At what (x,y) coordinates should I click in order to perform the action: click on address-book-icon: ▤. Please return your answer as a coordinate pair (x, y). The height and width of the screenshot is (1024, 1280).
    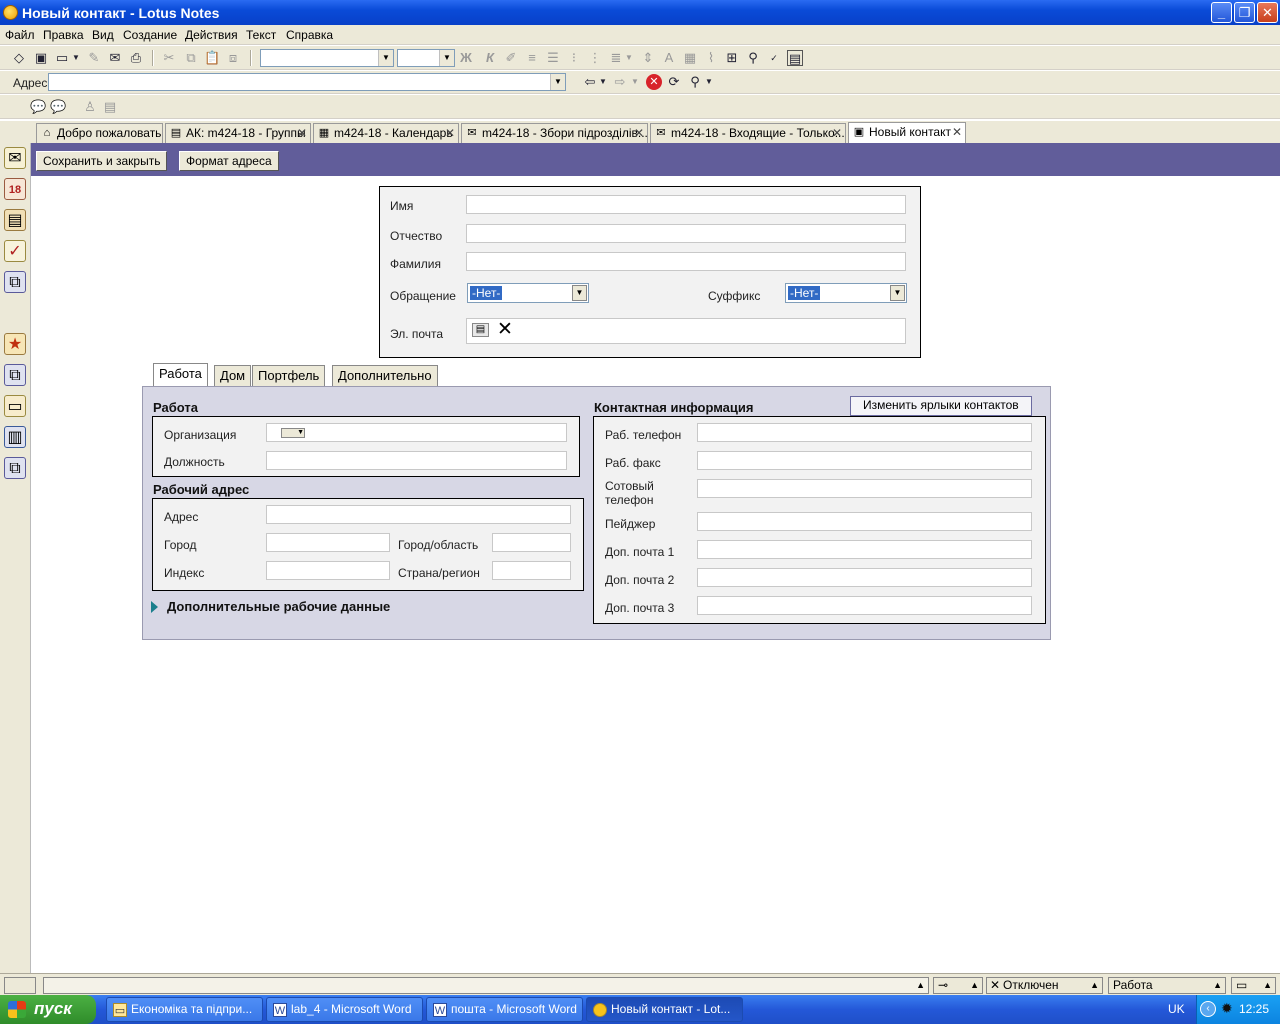
    Looking at the image, I should click on (480, 330).